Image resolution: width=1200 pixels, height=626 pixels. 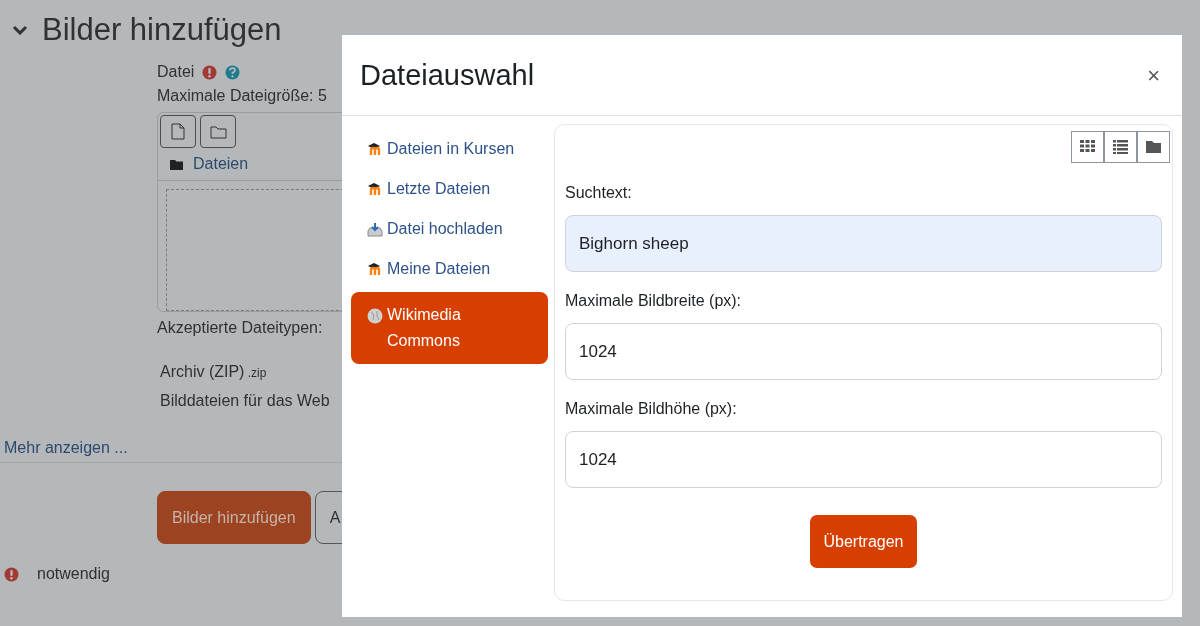 I want to click on file-icon, so click(x=178, y=131).